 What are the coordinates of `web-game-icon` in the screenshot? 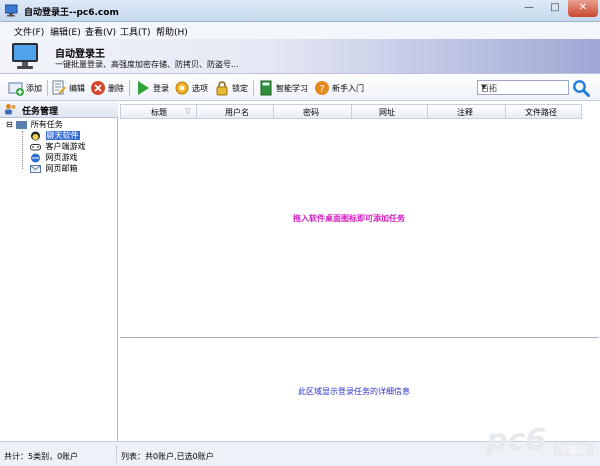 It's located at (35, 157).